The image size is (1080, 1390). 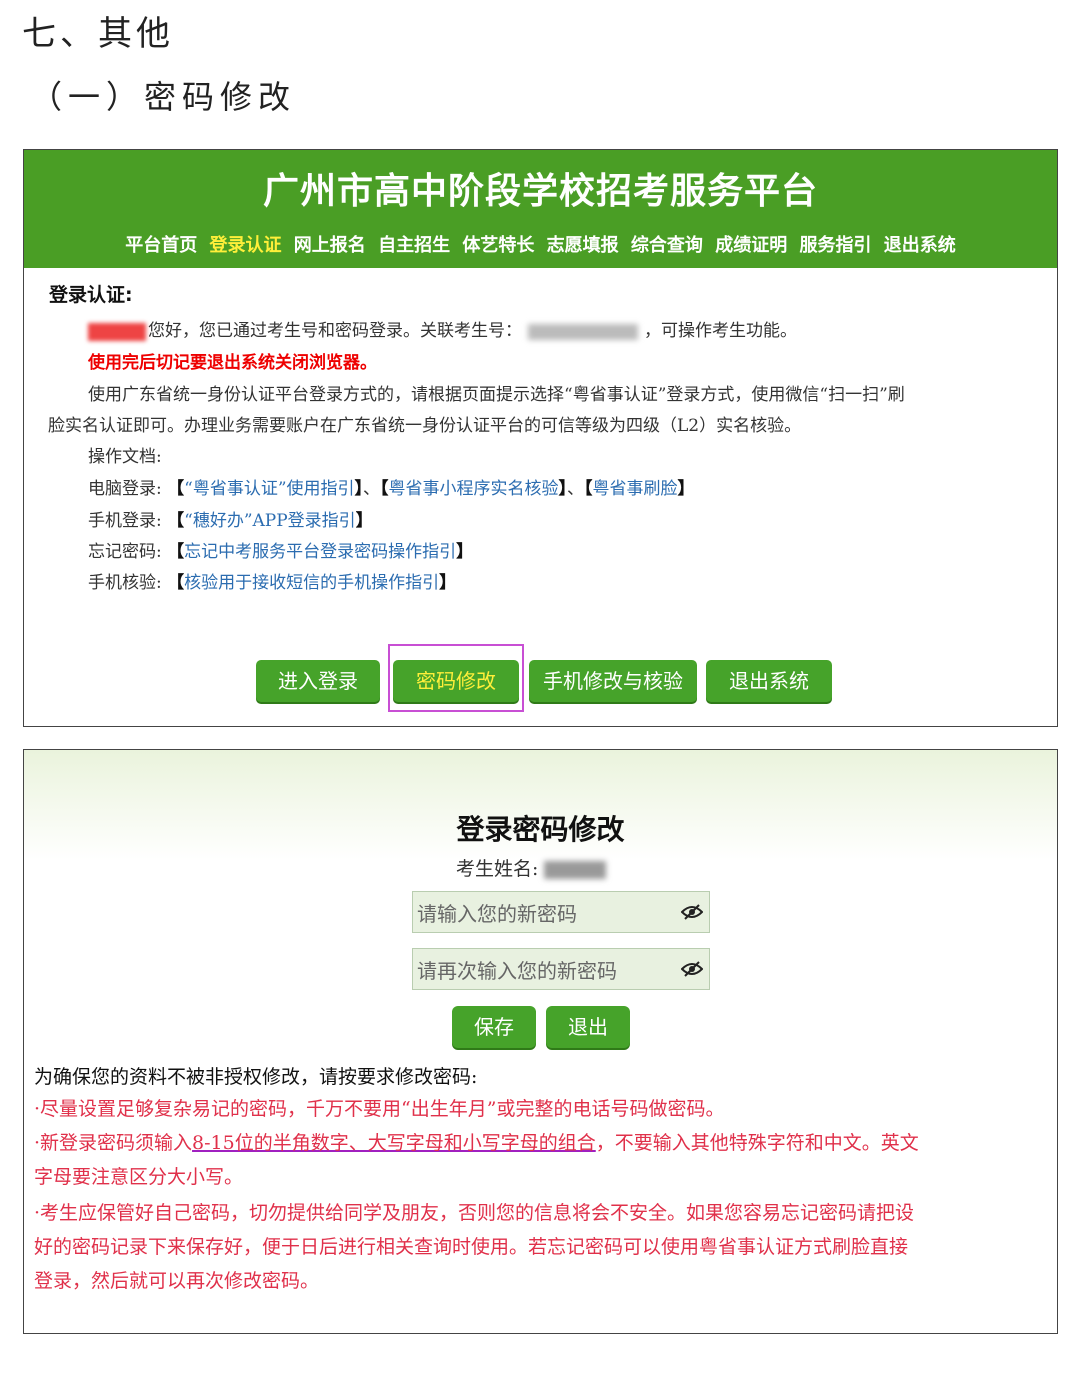 I want to click on nav-score-certificate: 成绩证明, so click(x=751, y=245).